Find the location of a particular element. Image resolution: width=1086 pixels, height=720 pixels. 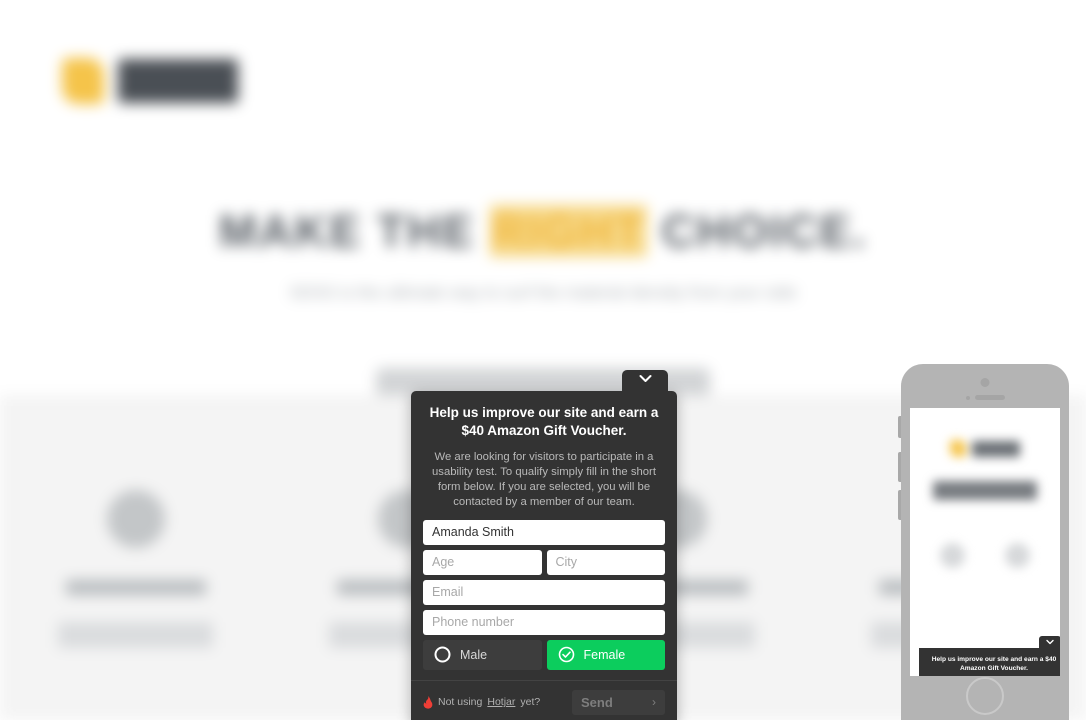

phone-survey-collapse-button is located at coordinates (1049, 643).